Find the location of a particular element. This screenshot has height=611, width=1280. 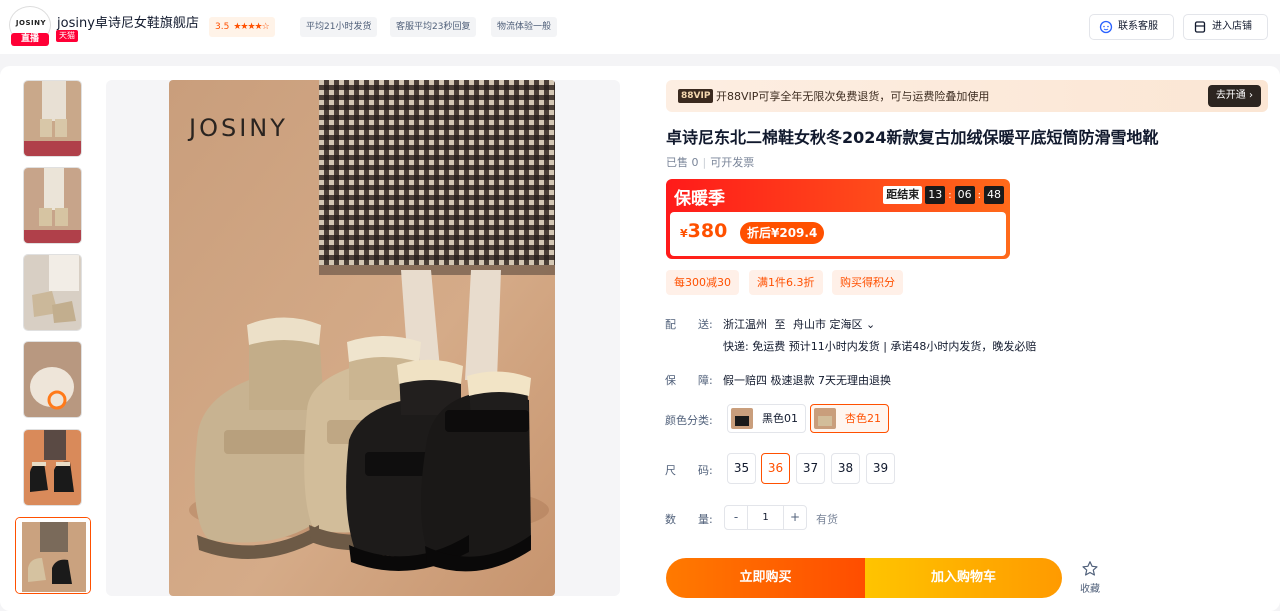

delivery-route: 浙江温州 至 舟山市 定海区 ⌄ is located at coordinates (799, 324).